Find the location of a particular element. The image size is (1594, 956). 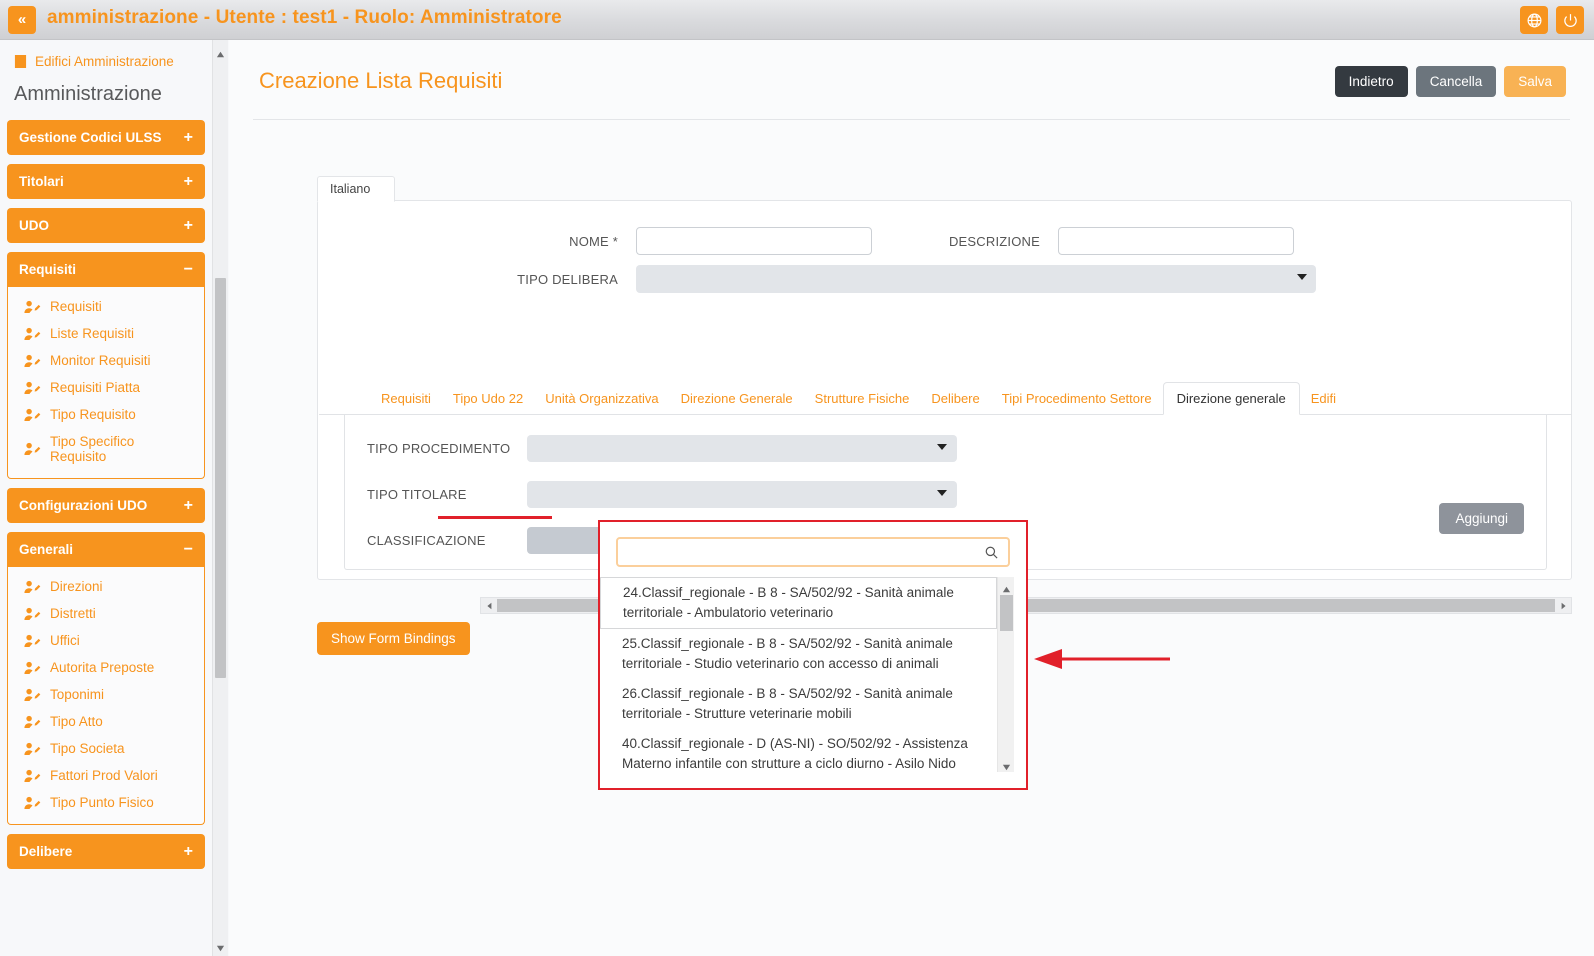

sidebar-group-header-udo: UDO + is located at coordinates (106, 225).